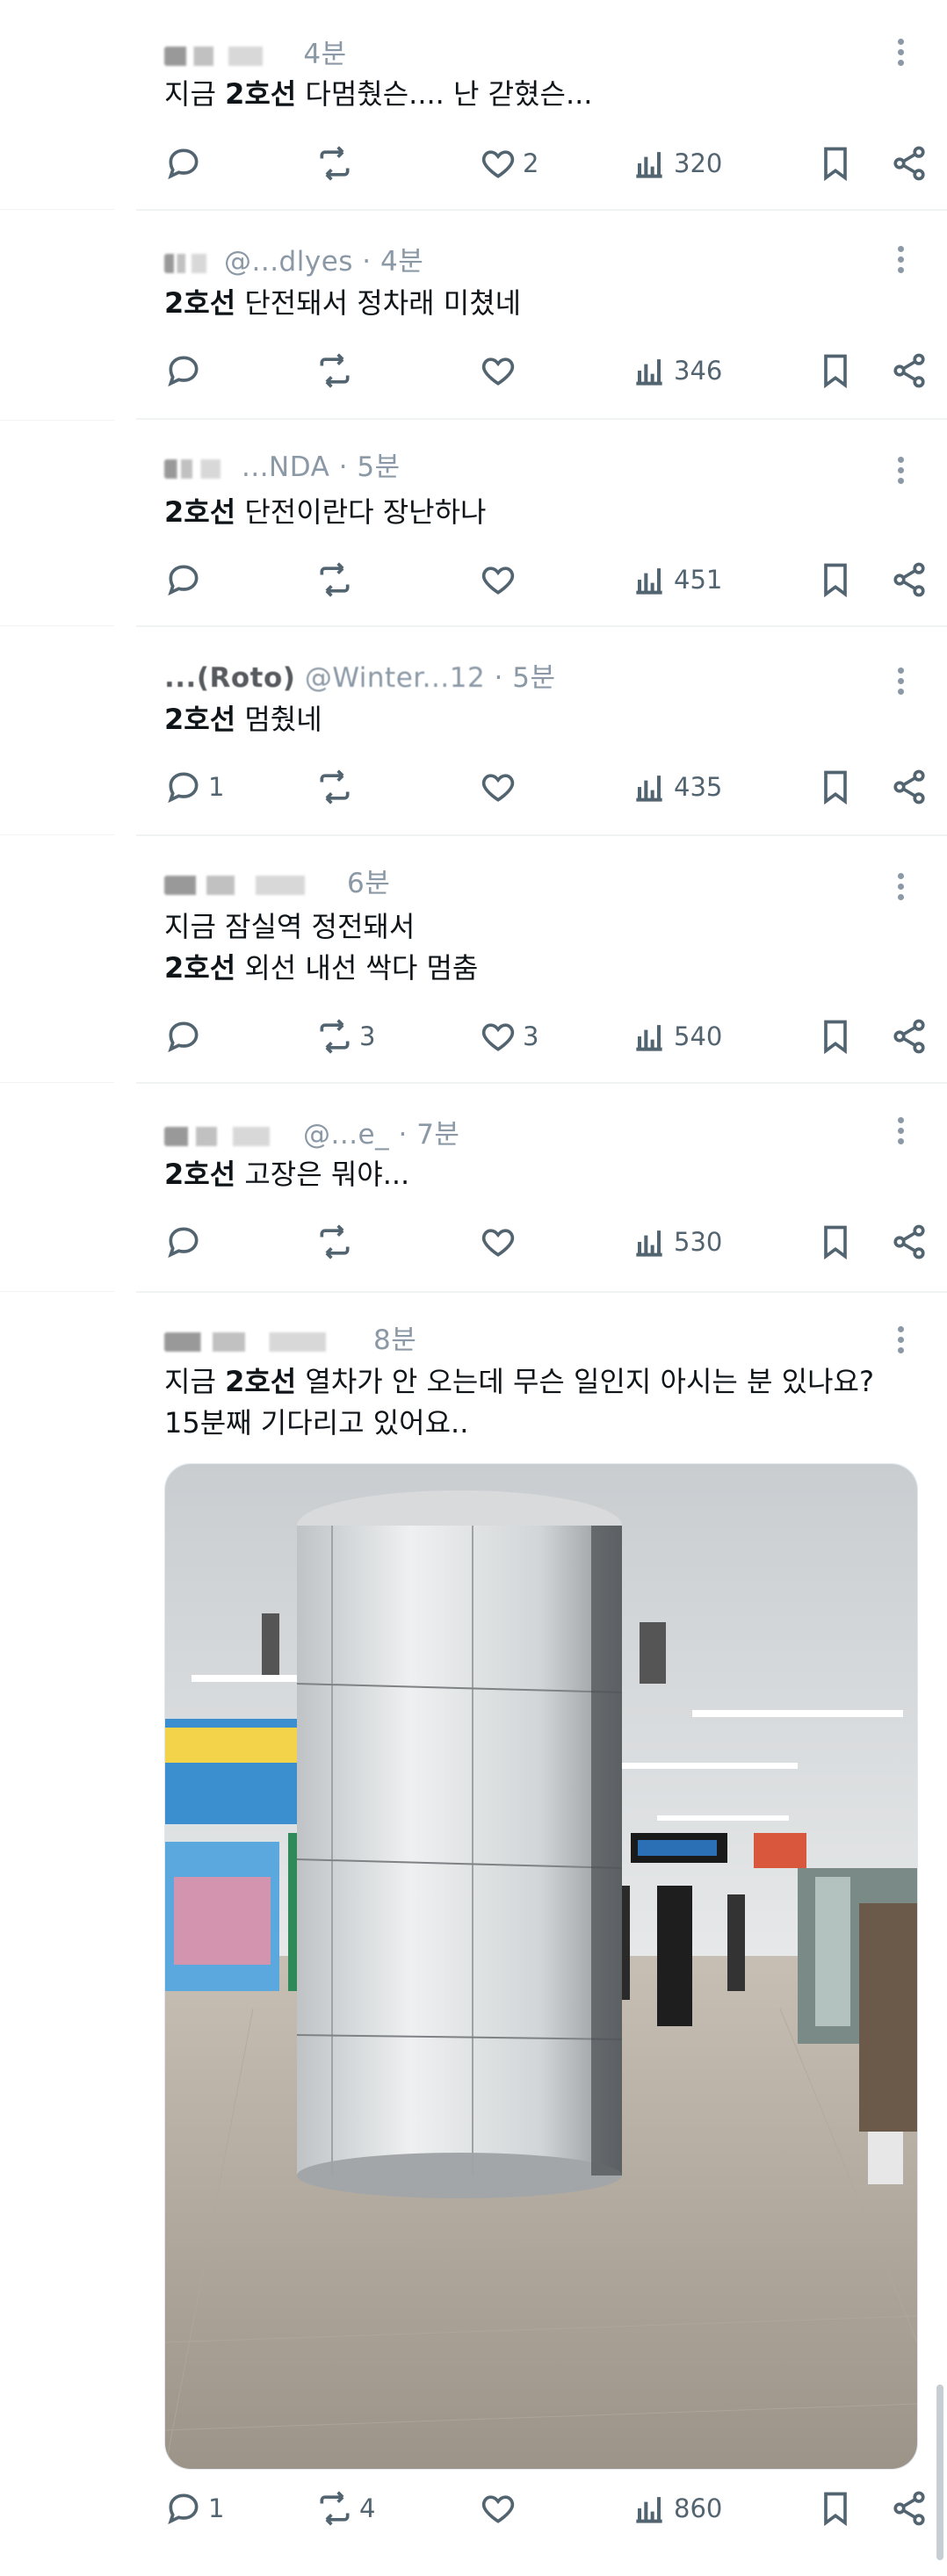  What do you see at coordinates (676, 163) in the screenshot?
I see `views-button: 320` at bounding box center [676, 163].